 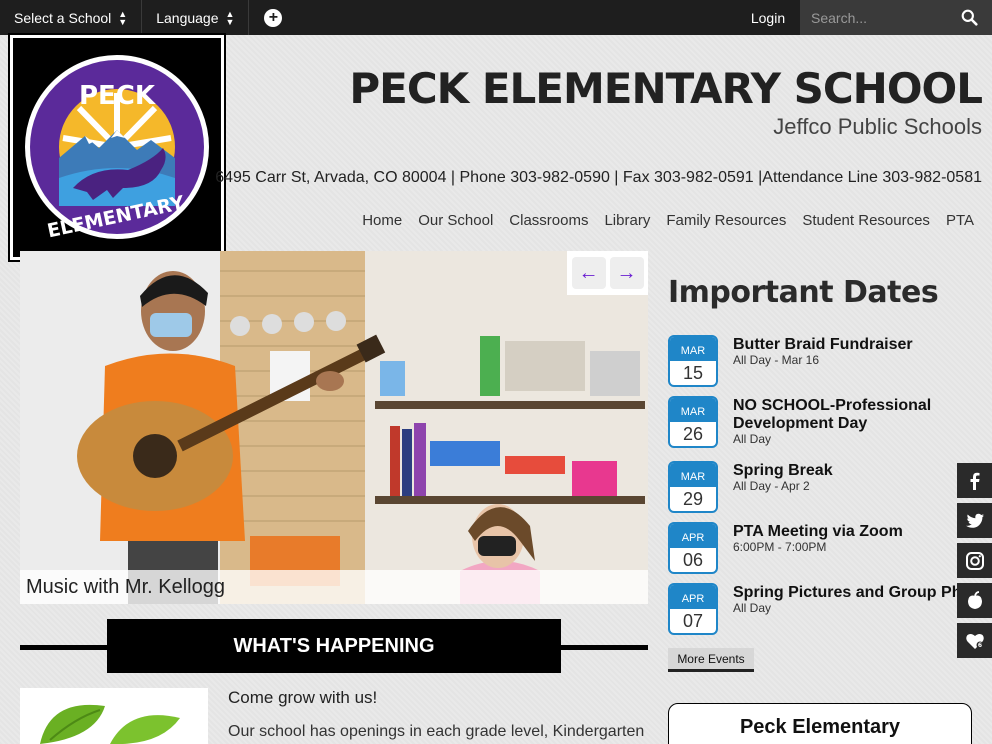 What do you see at coordinates (771, 486) in the screenshot?
I see `event-time: All Day - Apr 2` at bounding box center [771, 486].